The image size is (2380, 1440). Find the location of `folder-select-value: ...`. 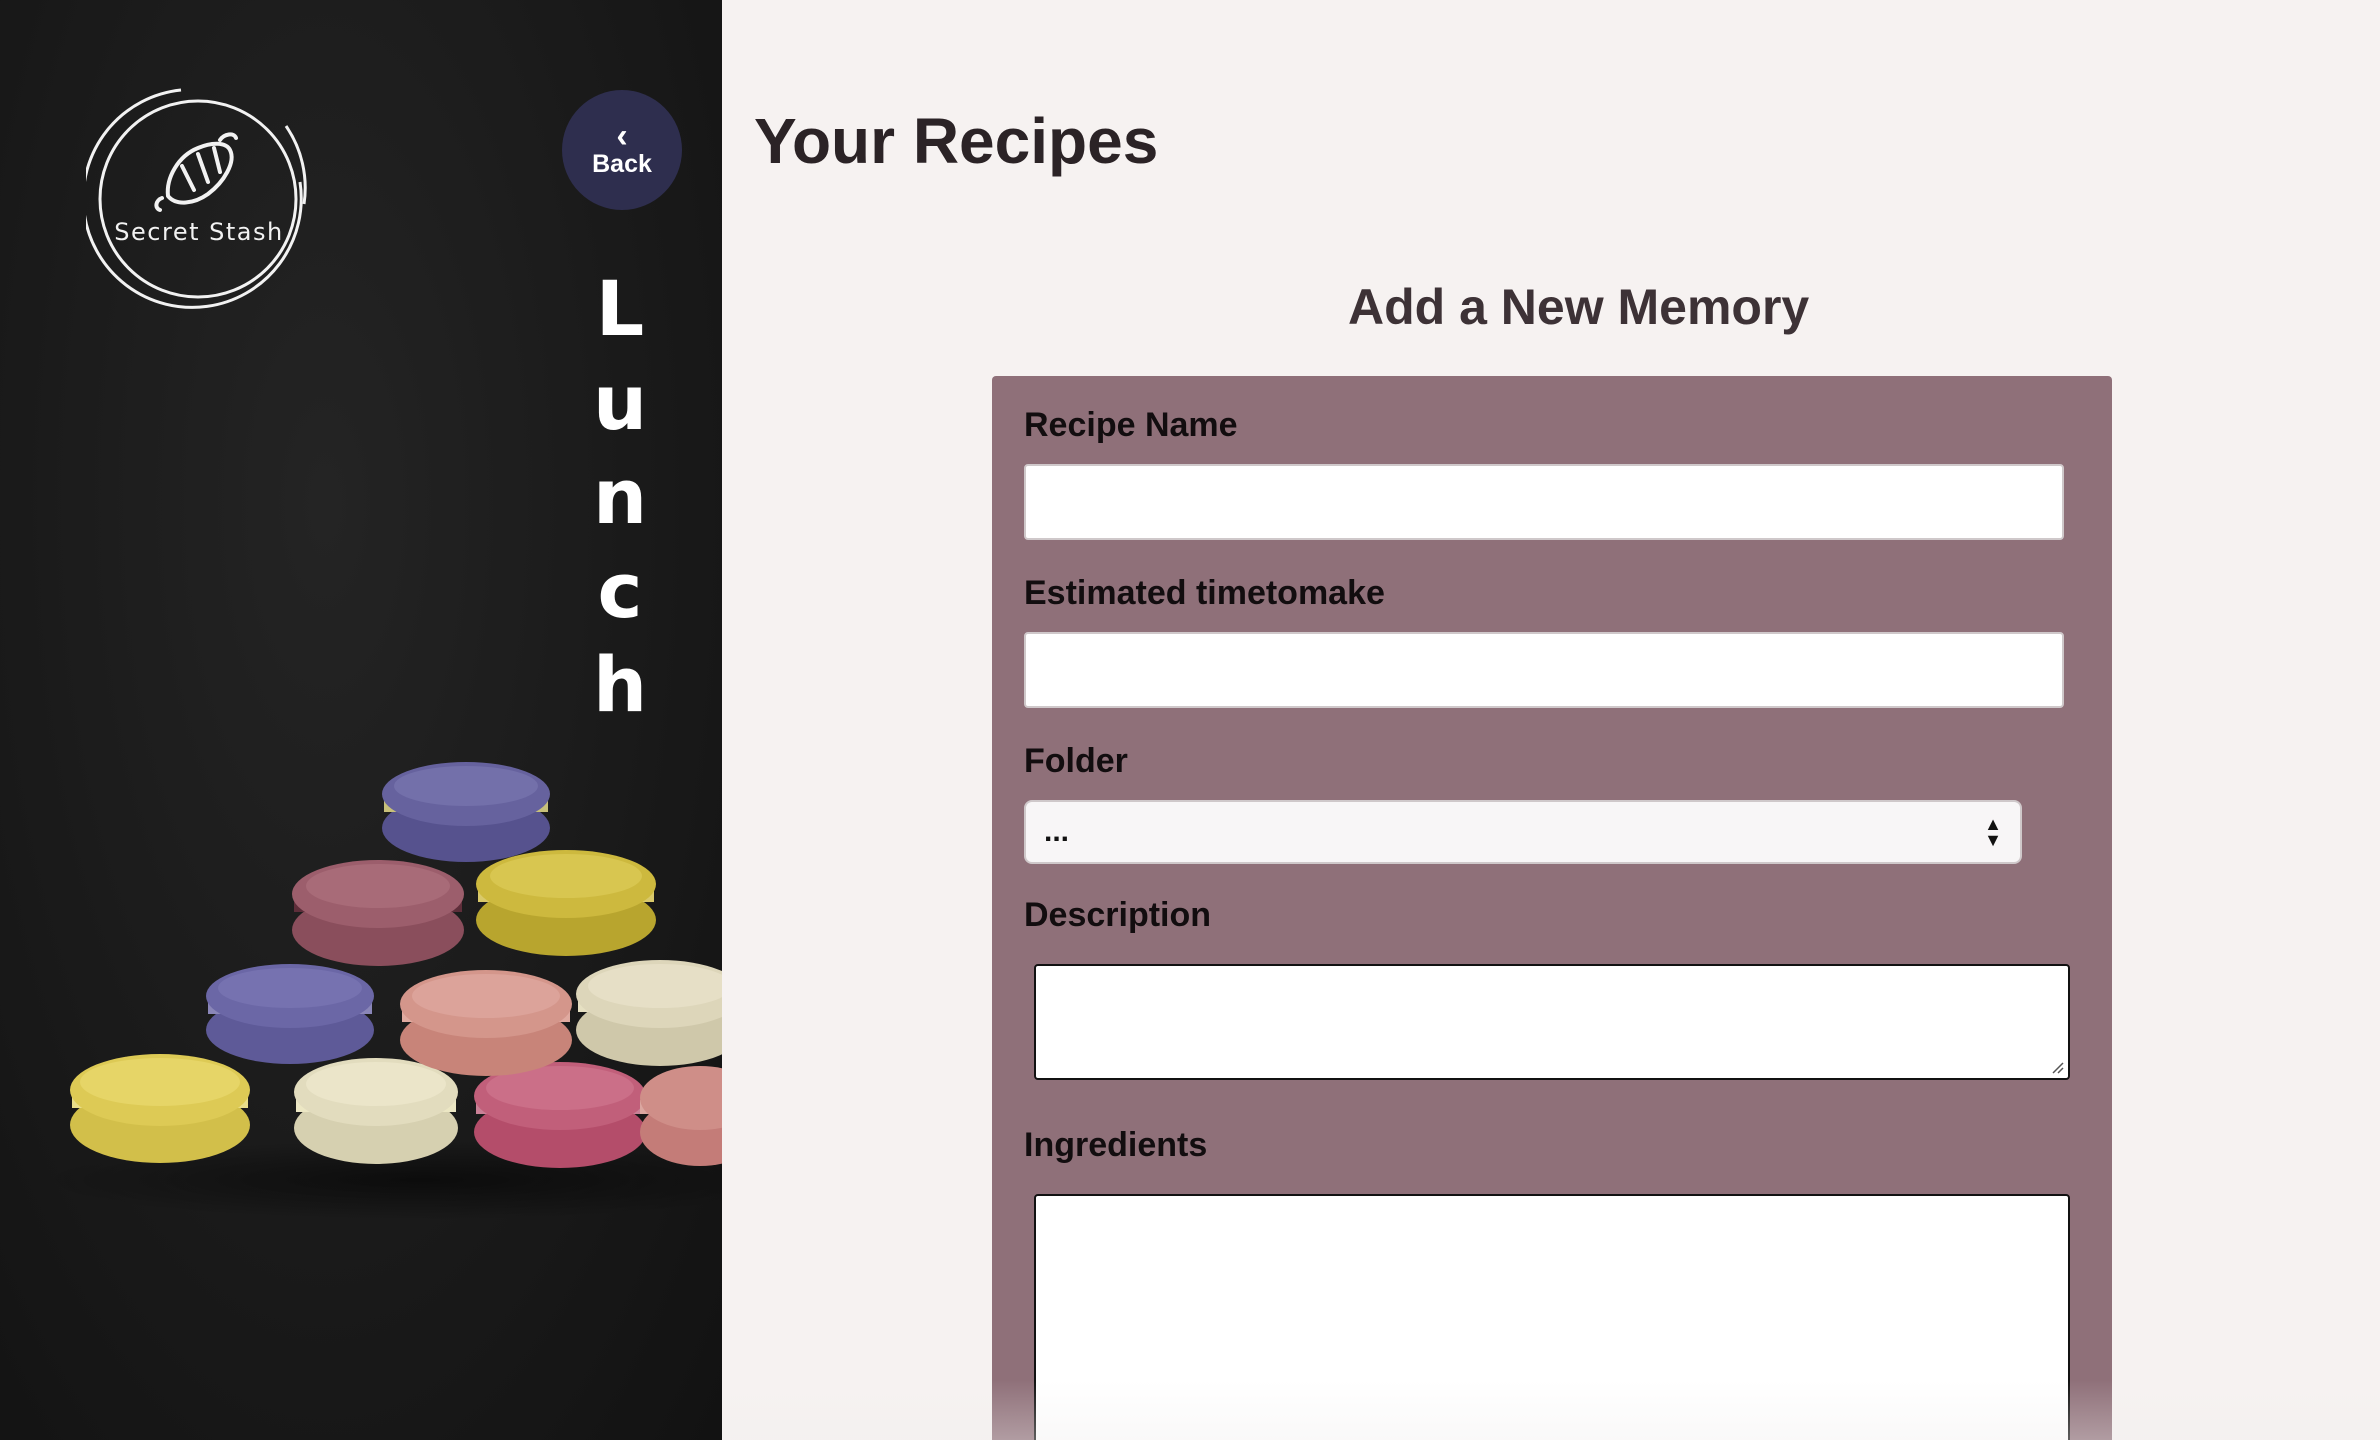

folder-select-value: ... is located at coordinates (1057, 831).